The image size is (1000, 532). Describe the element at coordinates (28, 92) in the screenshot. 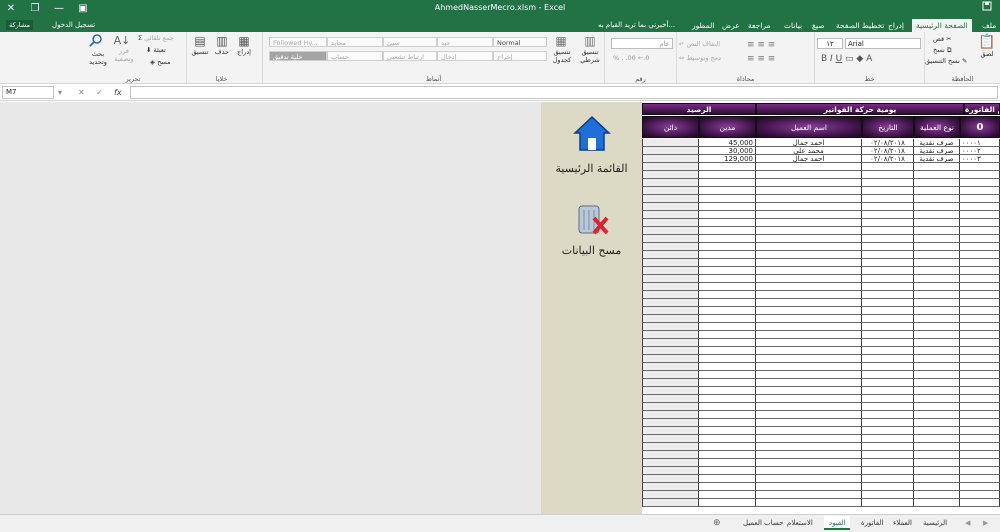

I see `name-box: M7` at that location.